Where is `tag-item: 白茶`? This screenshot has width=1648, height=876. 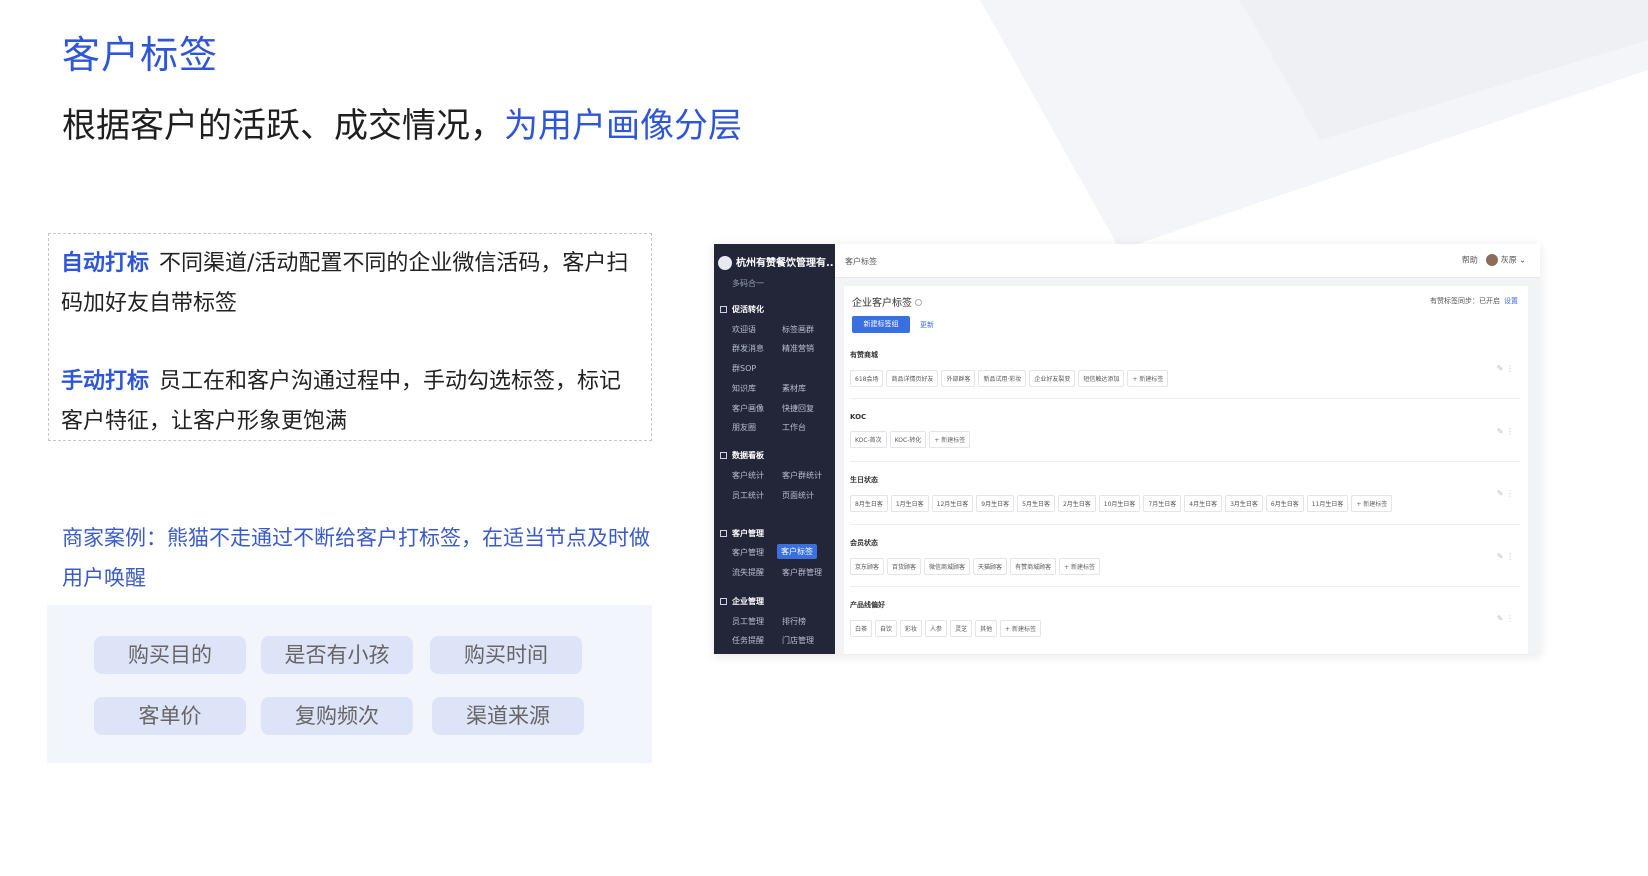
tag-item: 白茶 is located at coordinates (861, 628).